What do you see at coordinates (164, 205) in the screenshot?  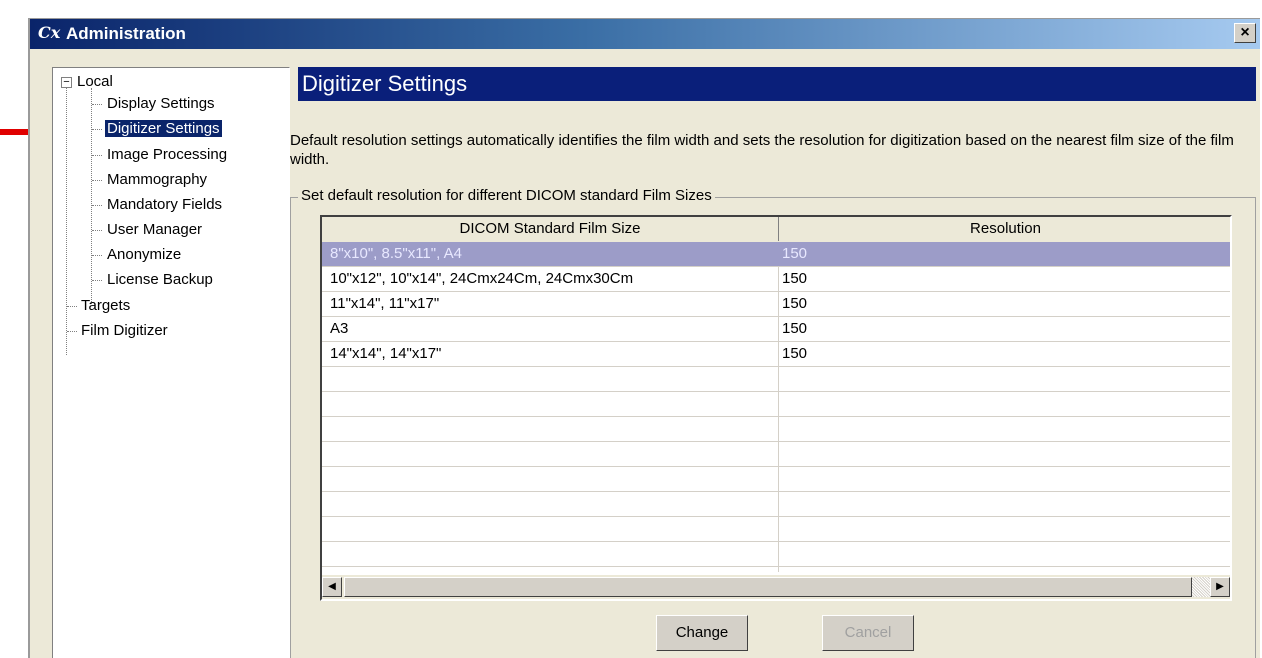 I see `tree-node-mandatory-fields: Mandatory Fields` at bounding box center [164, 205].